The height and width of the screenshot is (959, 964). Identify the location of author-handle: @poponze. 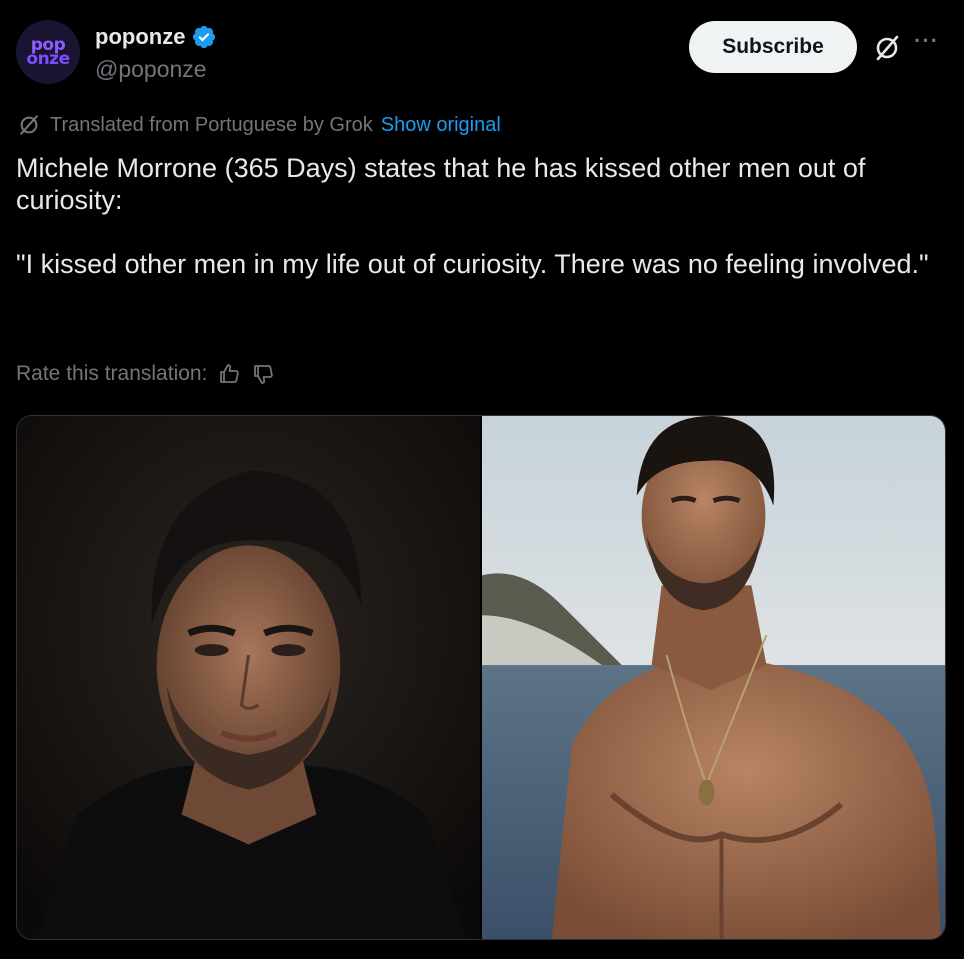
(151, 69).